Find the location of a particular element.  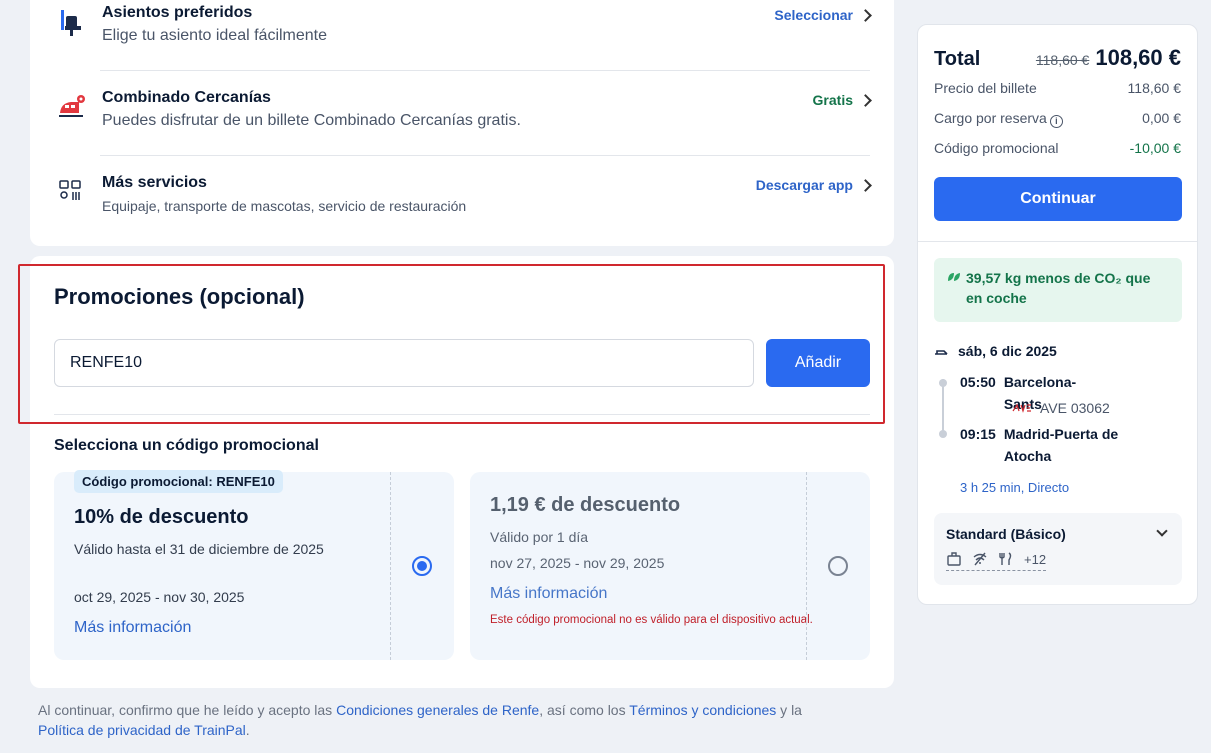

amenities: +12 is located at coordinates (996, 561).